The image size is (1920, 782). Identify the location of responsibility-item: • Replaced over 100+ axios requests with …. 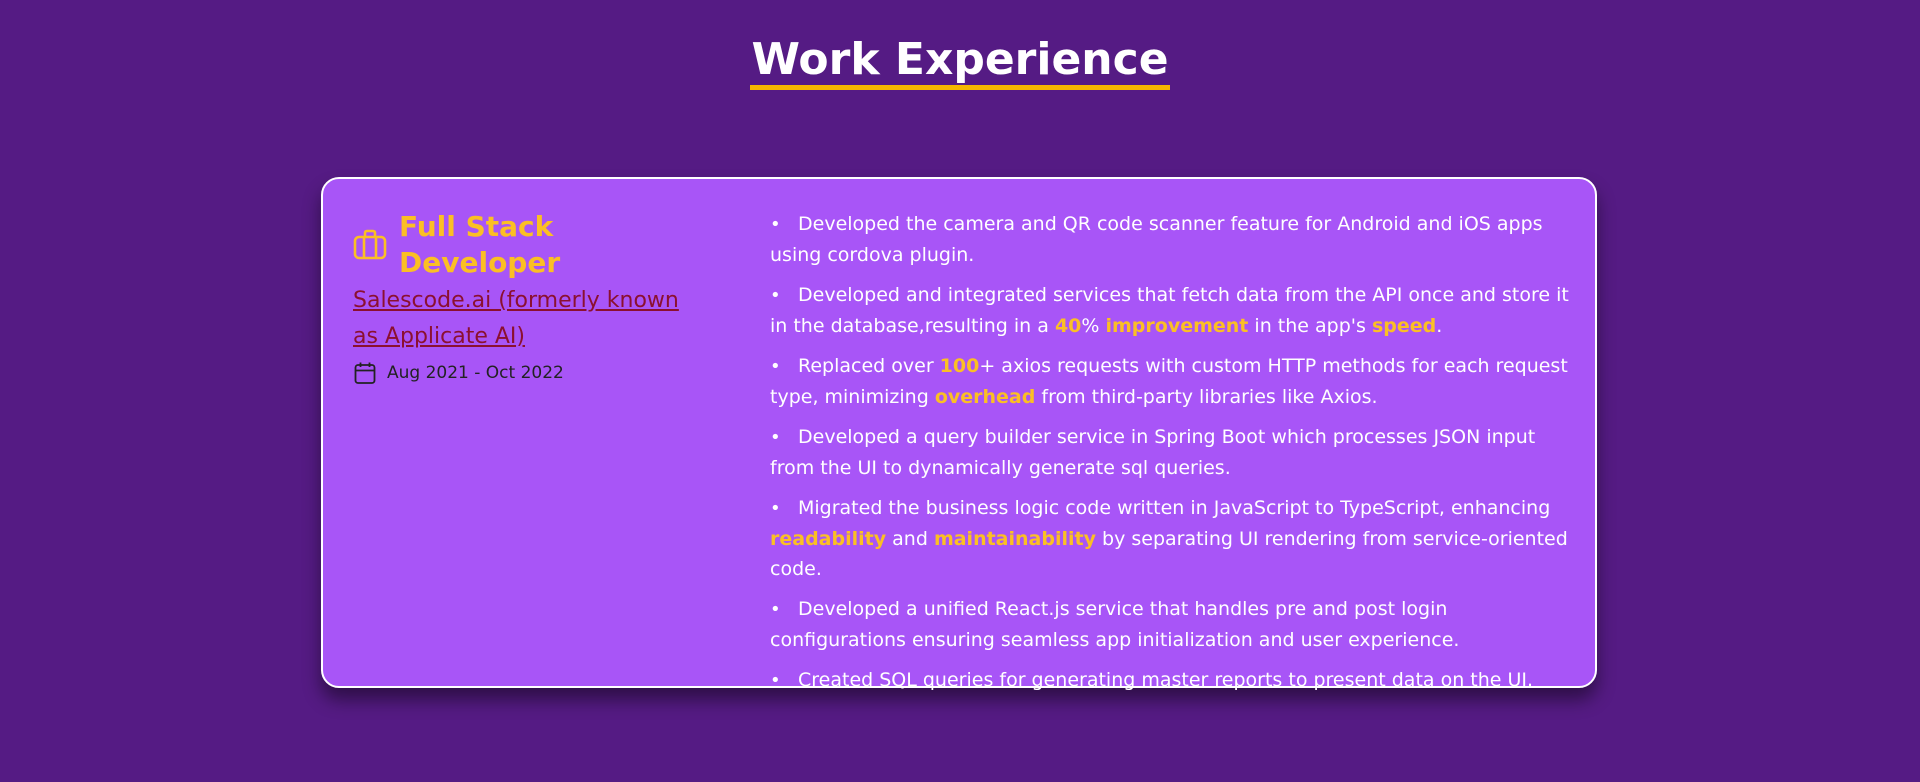
(1170, 381).